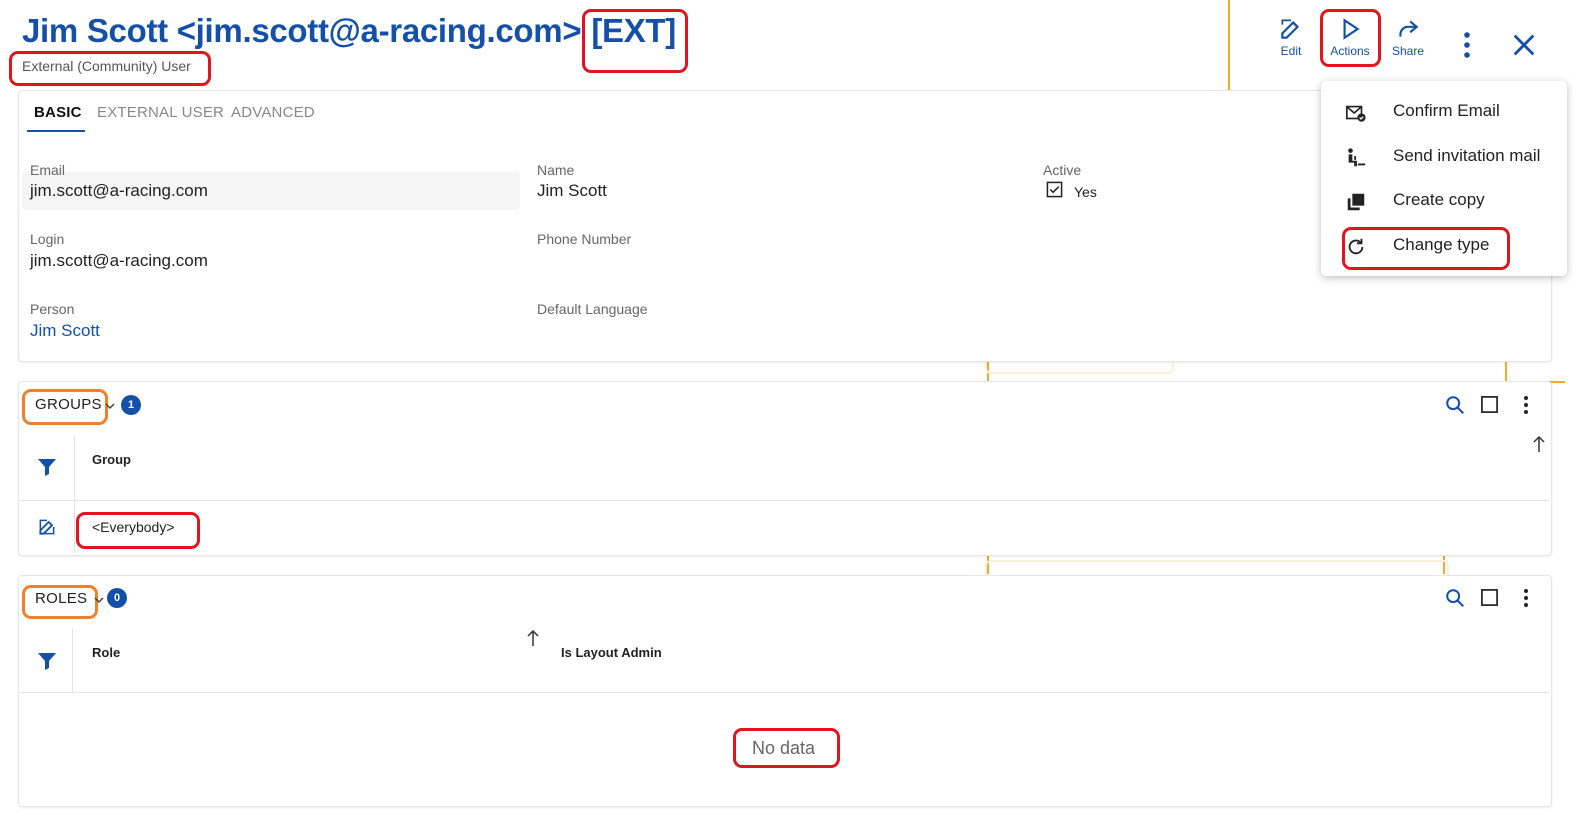 Image resolution: width=1588 pixels, height=826 pixels. I want to click on groups-filter-button, so click(47, 469).